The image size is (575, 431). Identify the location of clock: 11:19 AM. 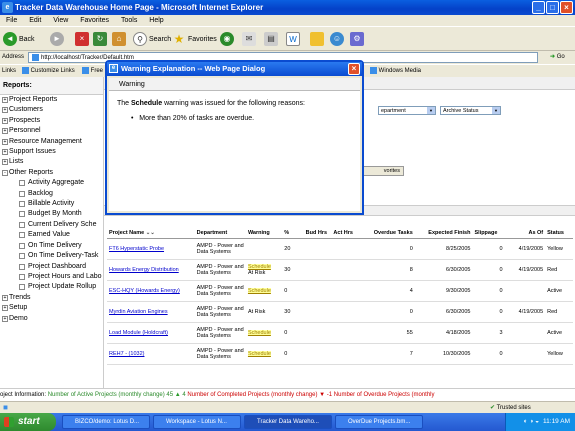
(556, 421).